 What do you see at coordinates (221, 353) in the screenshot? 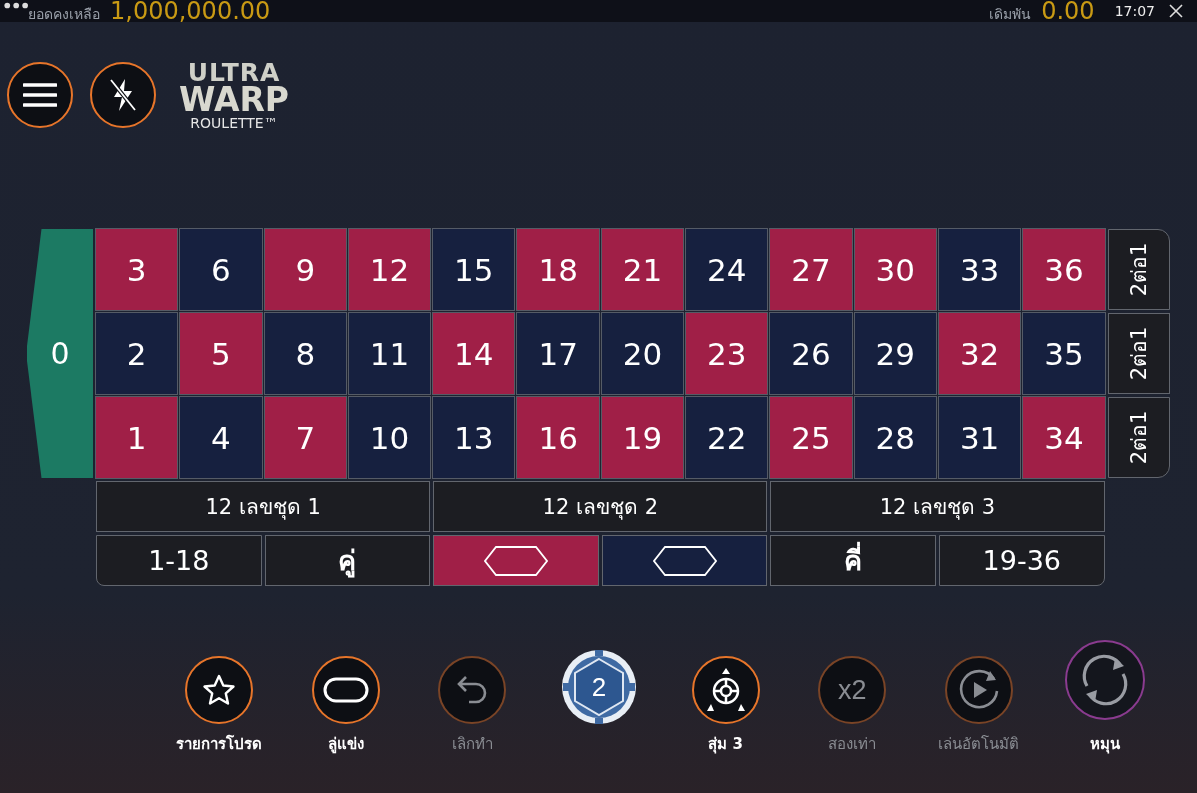
I see `number-cell: 5` at bounding box center [221, 353].